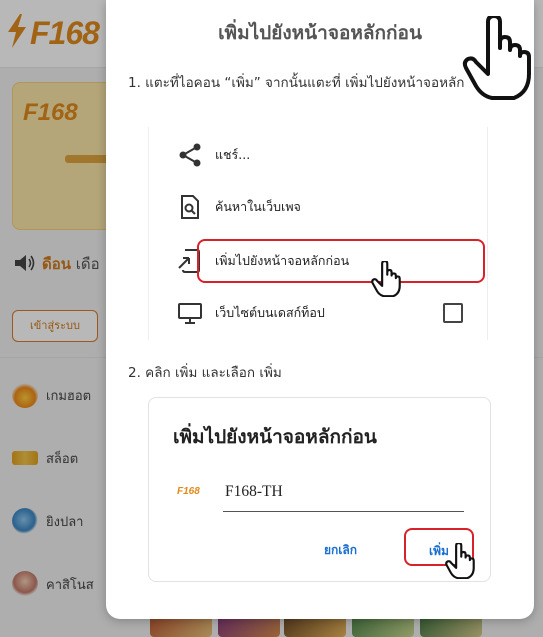 The image size is (543, 637). What do you see at coordinates (275, 437) in the screenshot?
I see `dialog-title: เพิ่มไปยังหน้าจอหลักก่อน` at bounding box center [275, 437].